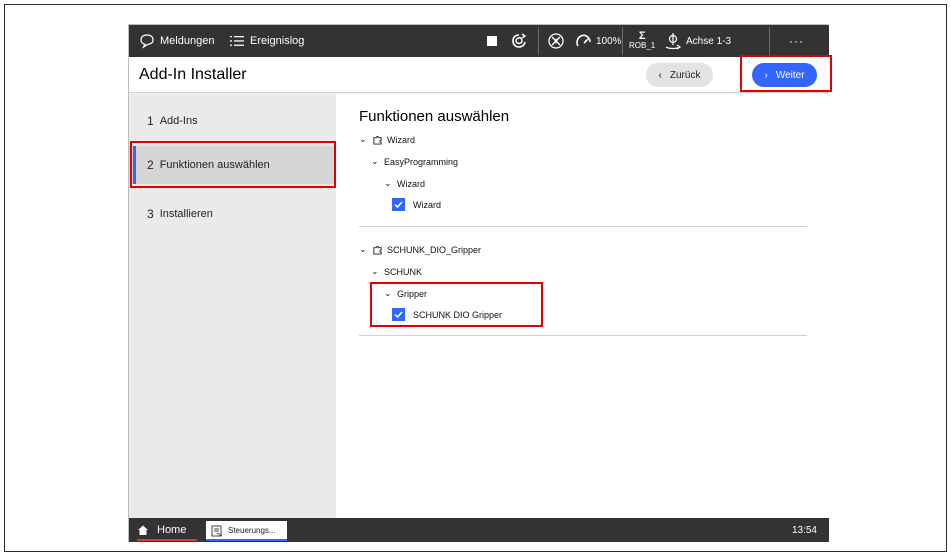 Image resolution: width=951 pixels, height=556 pixels. I want to click on chevron-left-icon: ‹, so click(660, 75).